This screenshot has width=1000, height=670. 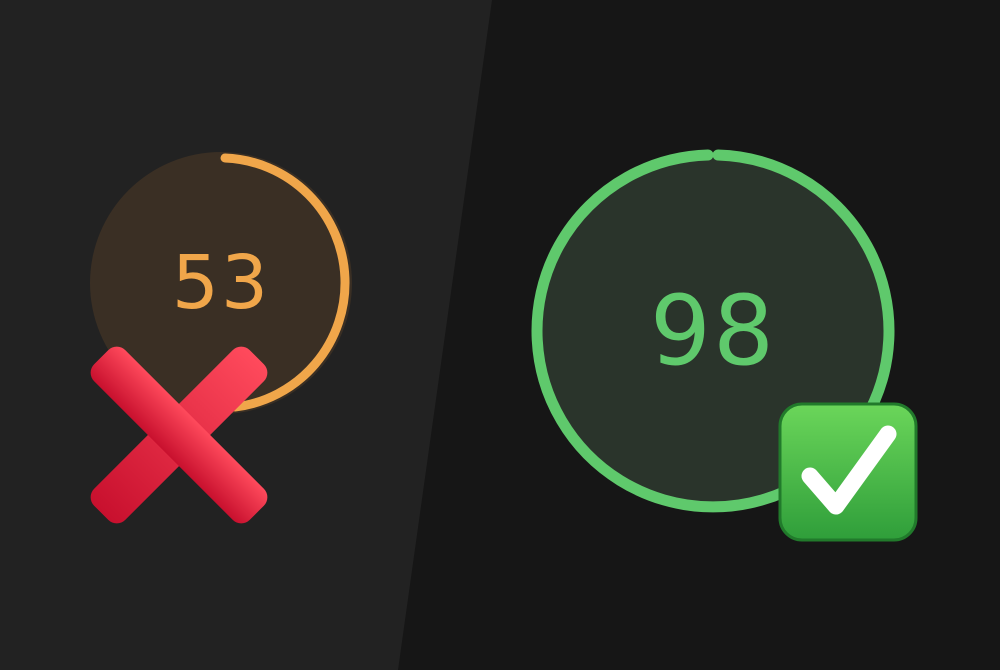 What do you see at coordinates (848, 472) in the screenshot?
I see `green-check-mark-icon` at bounding box center [848, 472].